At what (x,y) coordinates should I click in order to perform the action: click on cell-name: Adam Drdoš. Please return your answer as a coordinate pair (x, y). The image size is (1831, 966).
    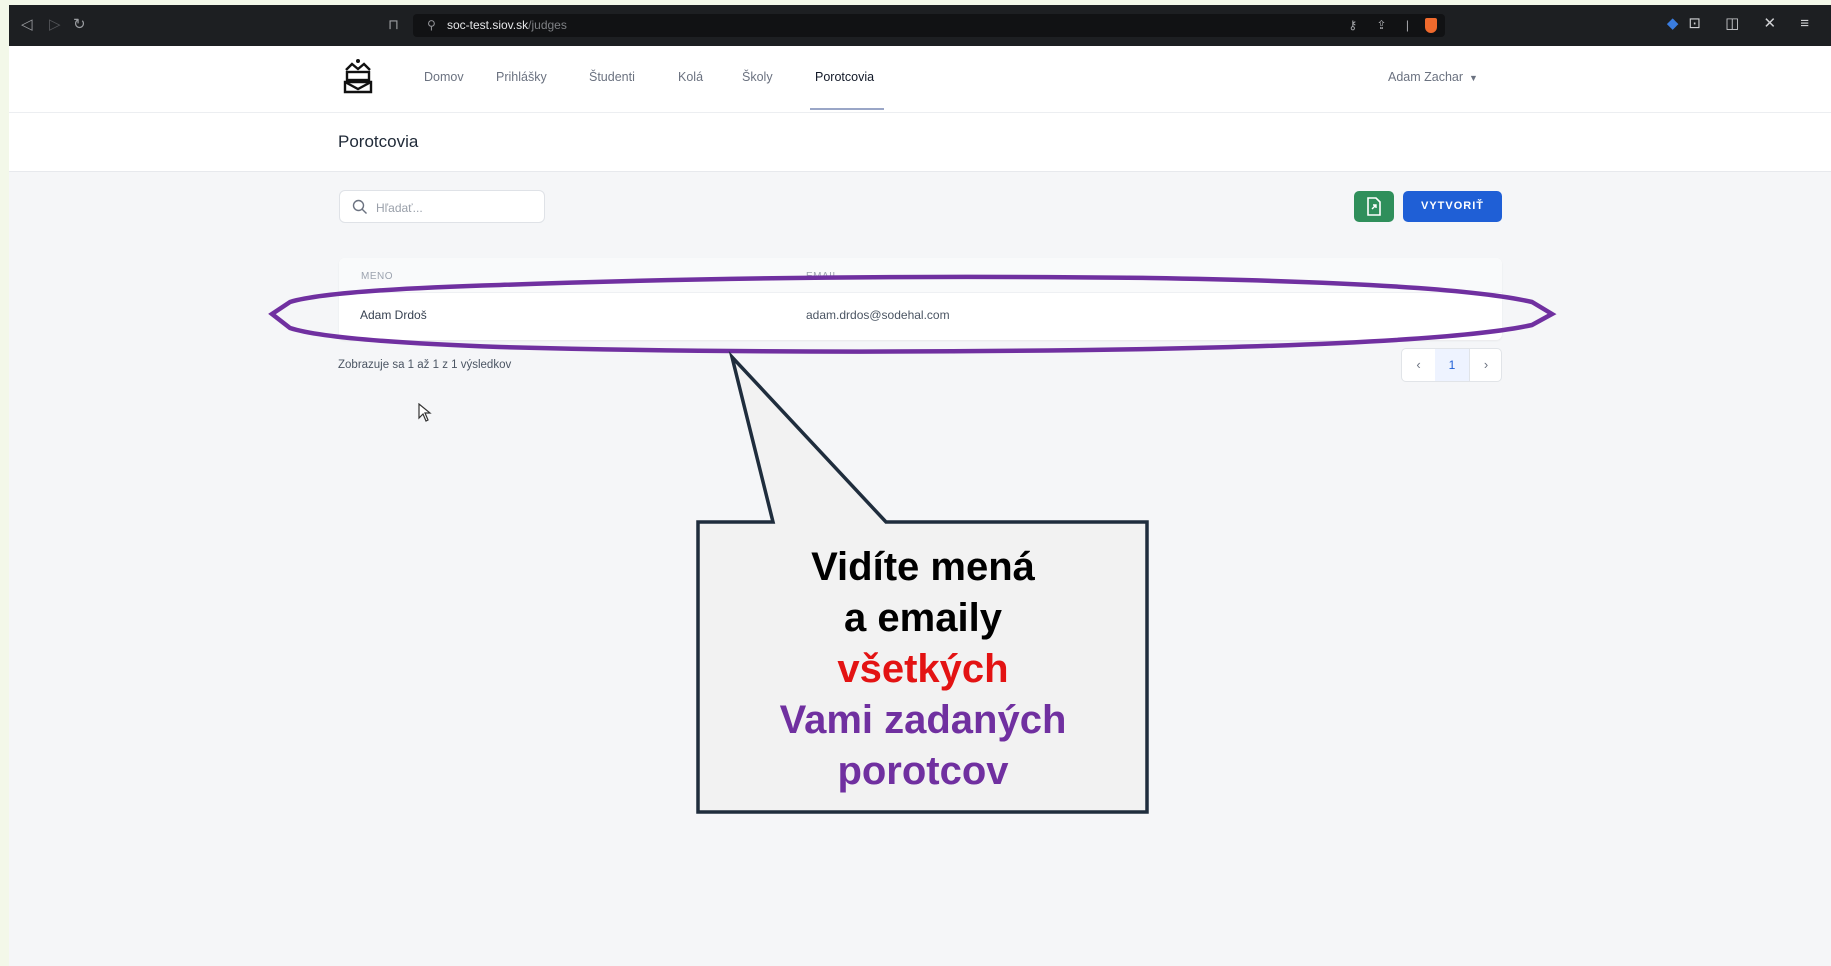
    Looking at the image, I should click on (393, 315).